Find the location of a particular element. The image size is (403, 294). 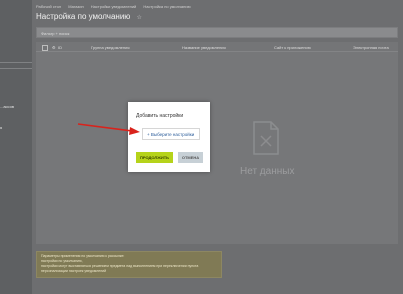

breadcrumb-item: Рабочий стол is located at coordinates (48, 6).